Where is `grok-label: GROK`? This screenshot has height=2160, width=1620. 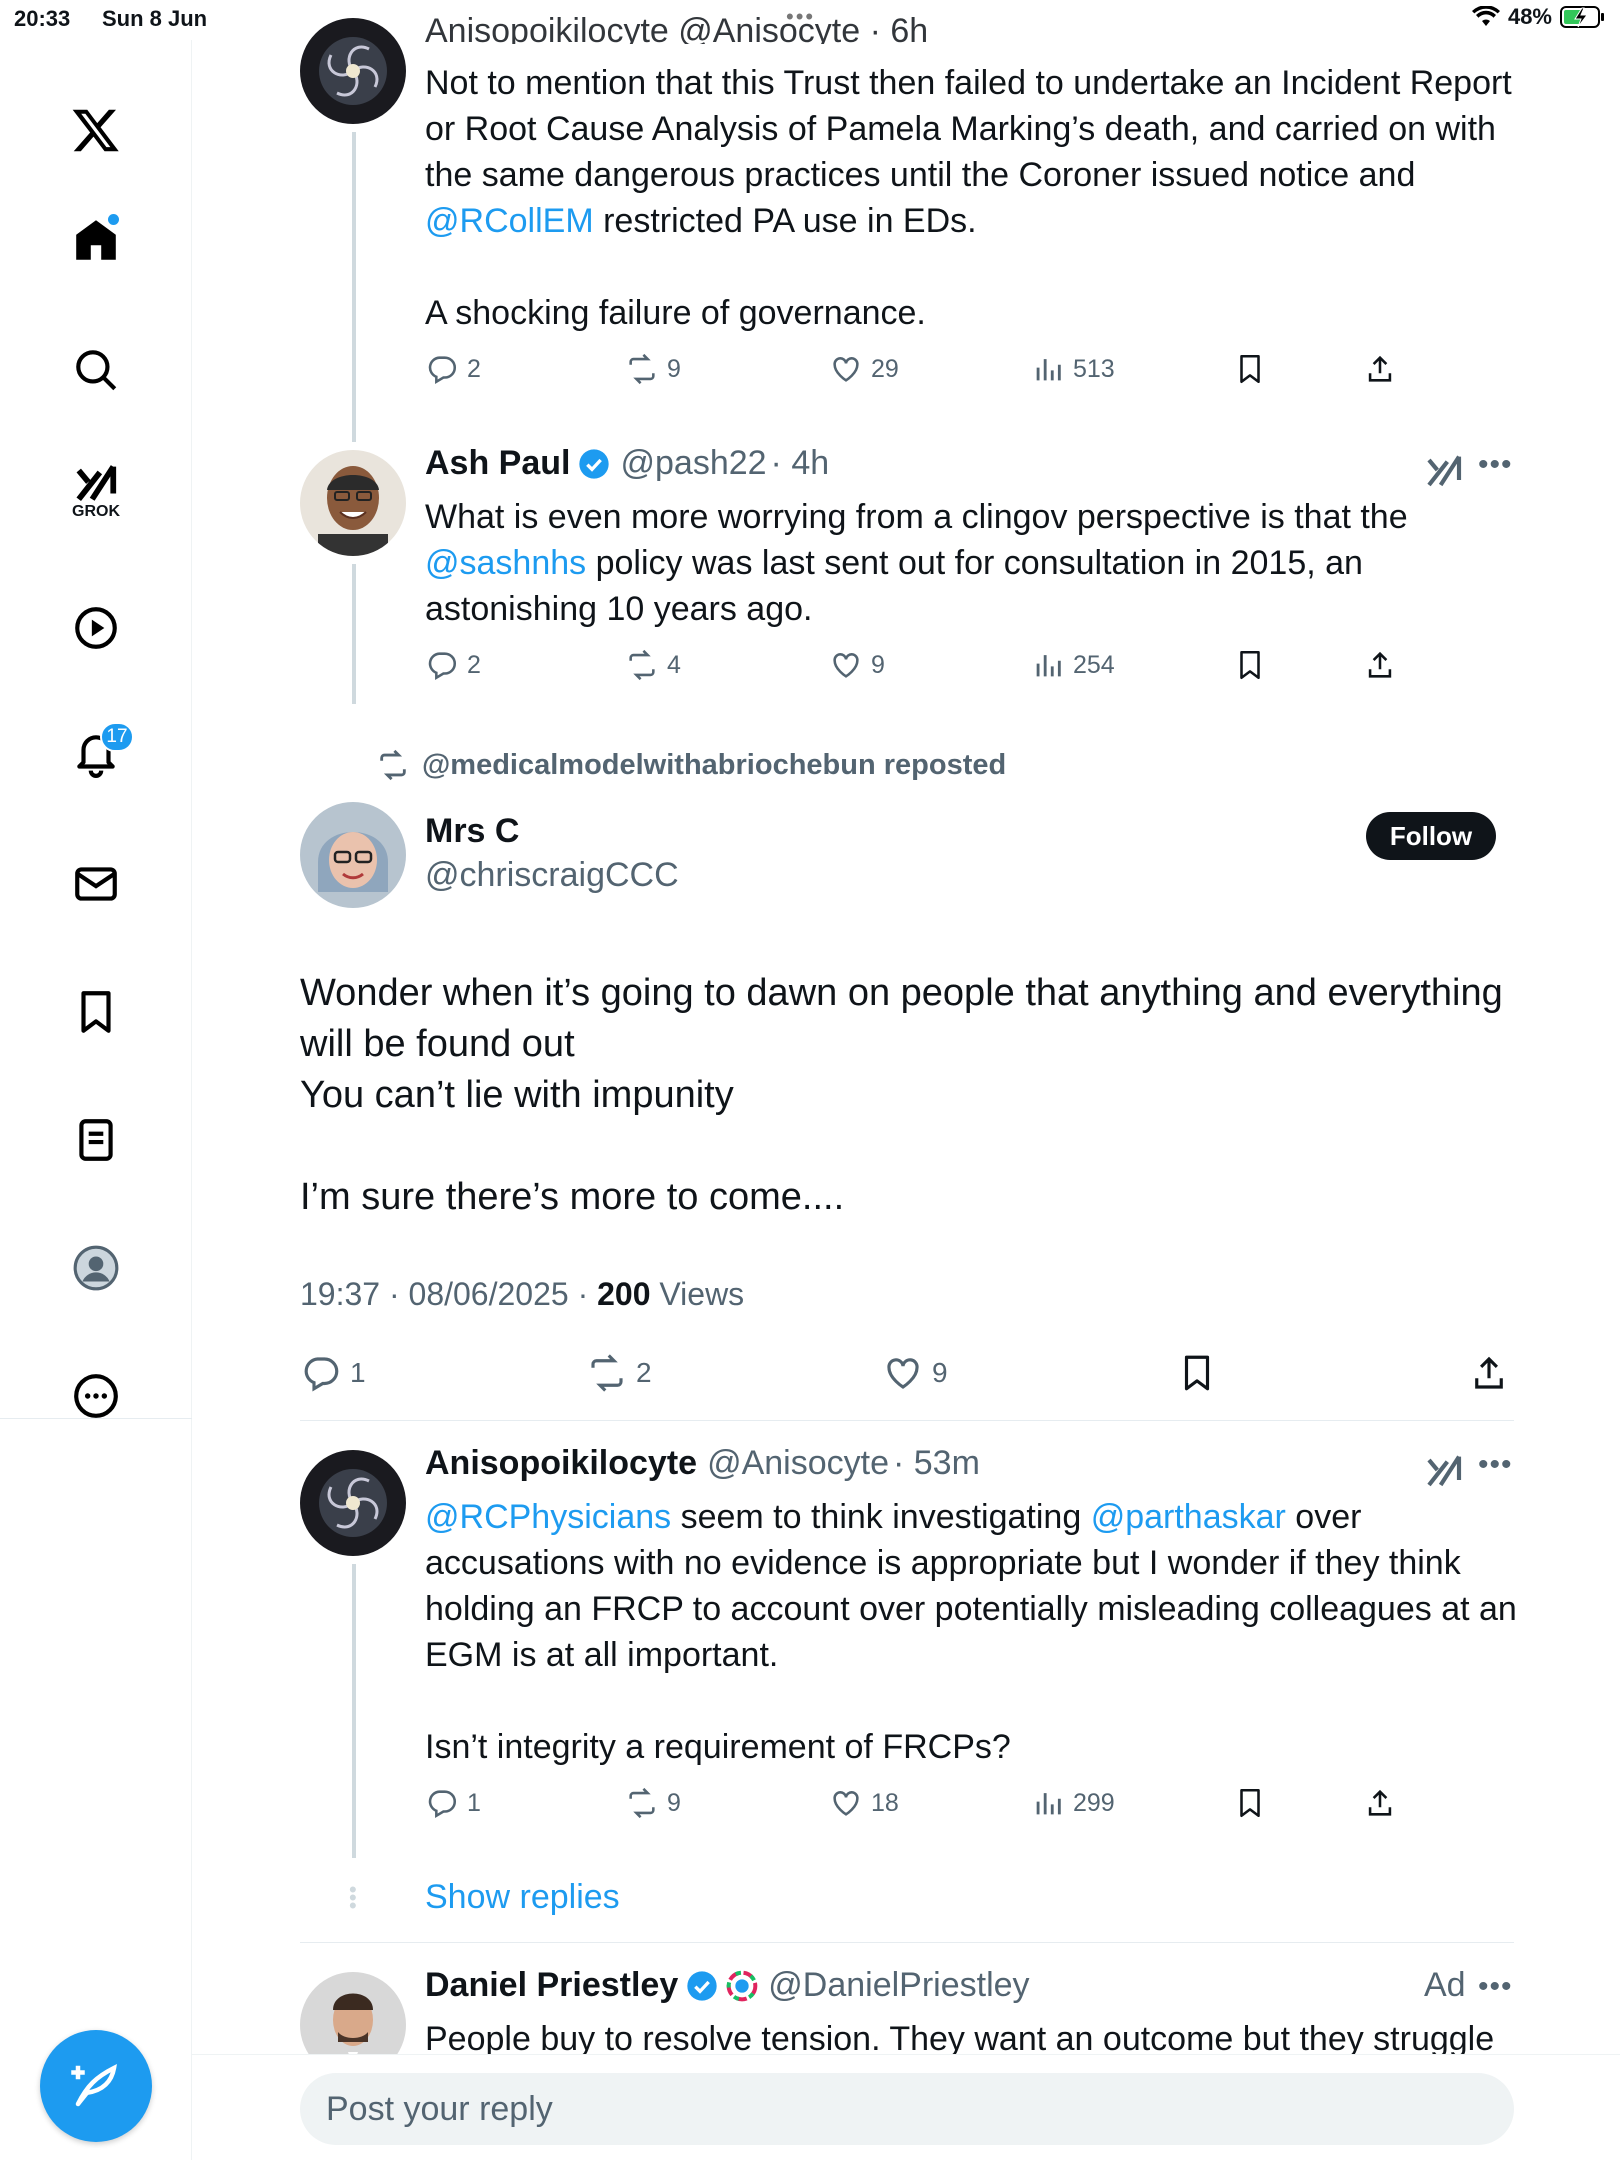 grok-label: GROK is located at coordinates (96, 511).